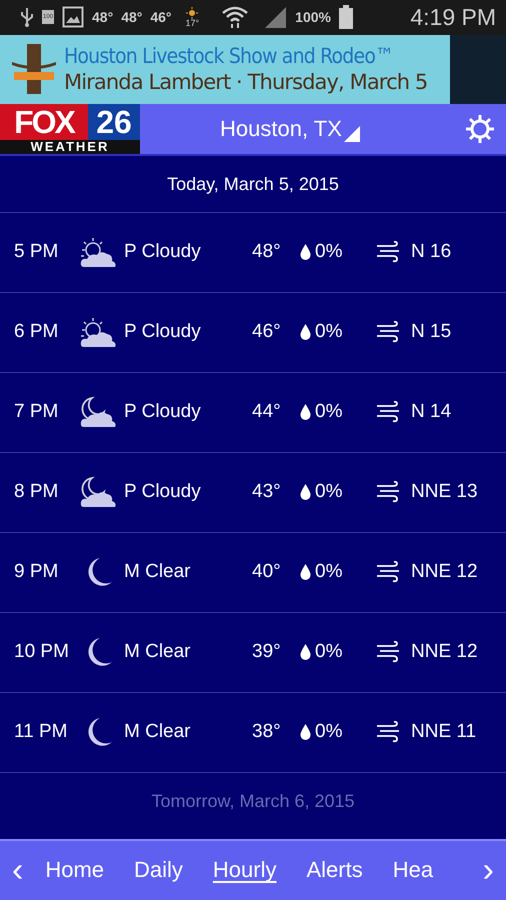  Describe the element at coordinates (42, 652) in the screenshot. I see `hour-text: 10 PM` at that location.